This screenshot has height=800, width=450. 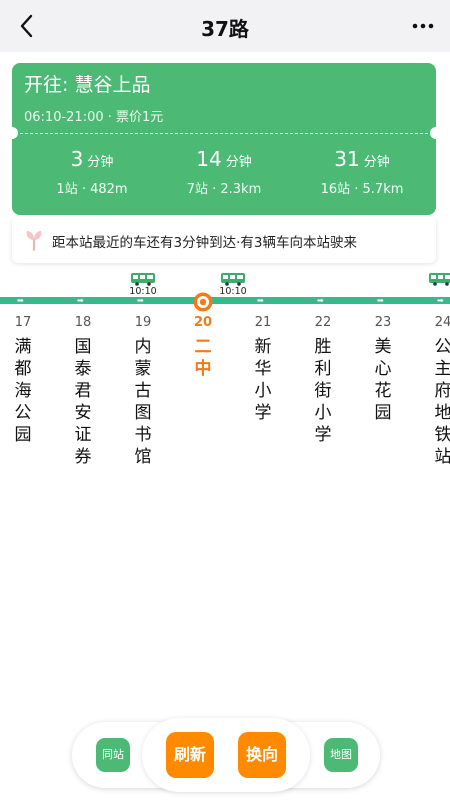 I want to click on stop-number: 17, so click(x=23, y=322).